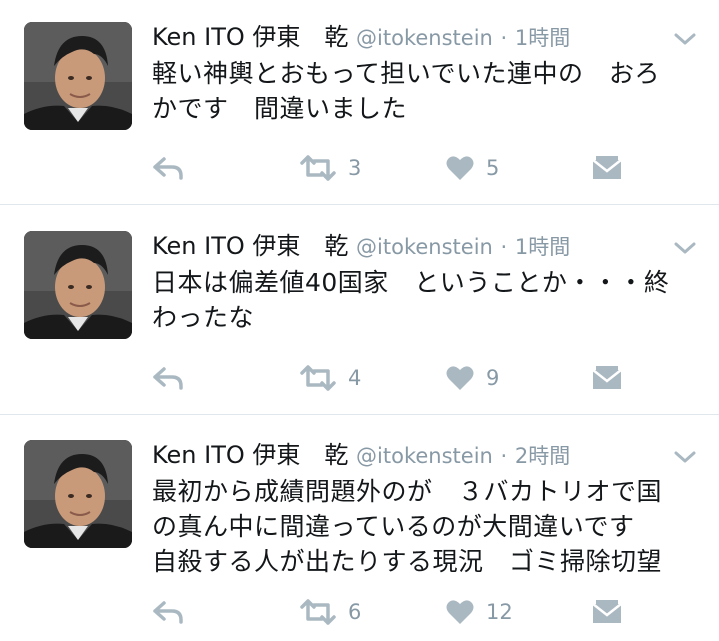 The image size is (719, 641). Describe the element at coordinates (479, 612) in the screenshot. I see `like-button: 12` at that location.